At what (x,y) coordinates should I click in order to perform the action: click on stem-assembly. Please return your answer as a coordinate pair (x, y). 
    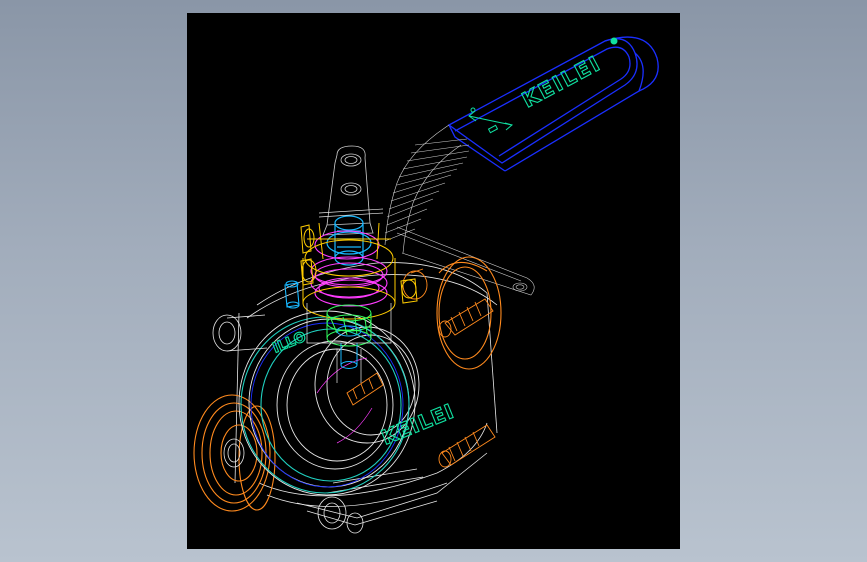
    Looking at the image, I should click on (351, 295).